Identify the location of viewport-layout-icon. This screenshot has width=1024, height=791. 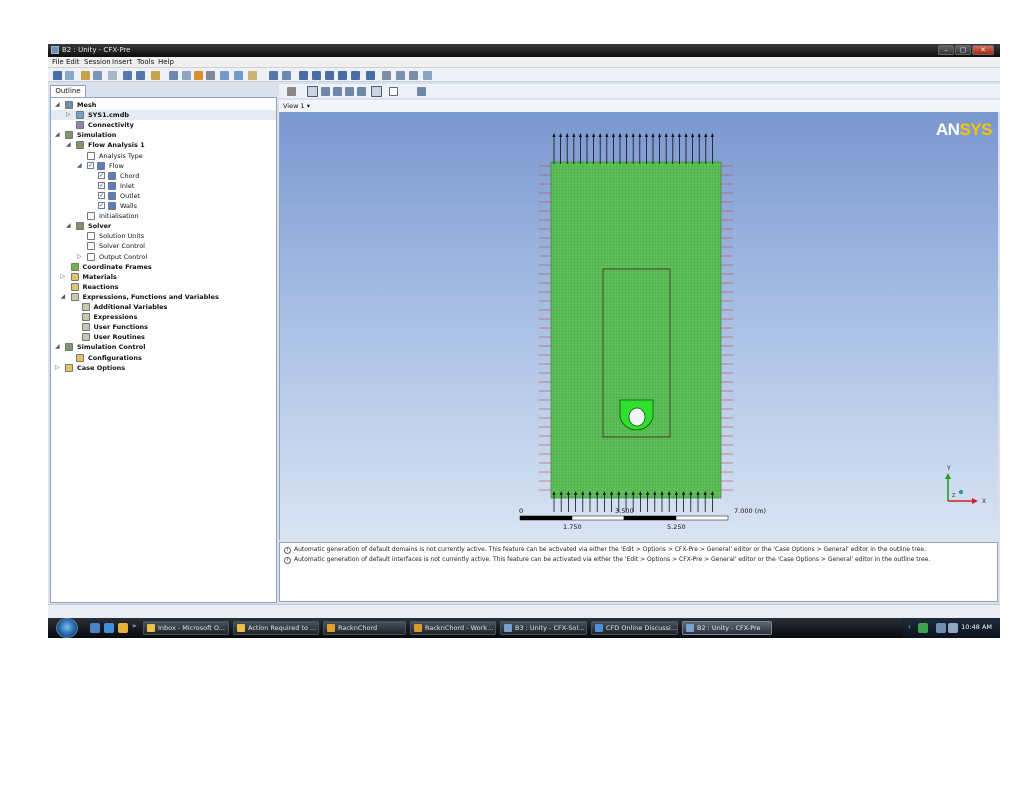
(393, 91).